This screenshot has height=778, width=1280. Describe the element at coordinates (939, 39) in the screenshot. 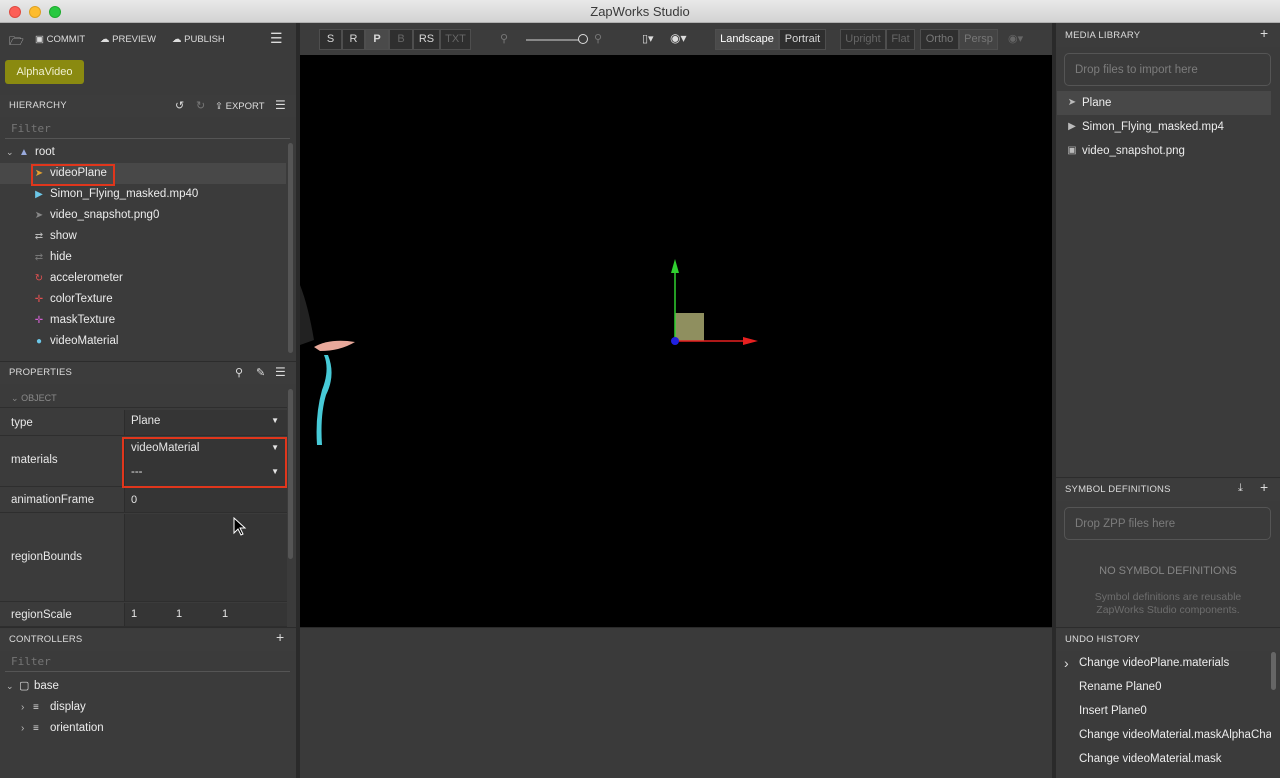

I see `ortho-button: Ortho` at that location.